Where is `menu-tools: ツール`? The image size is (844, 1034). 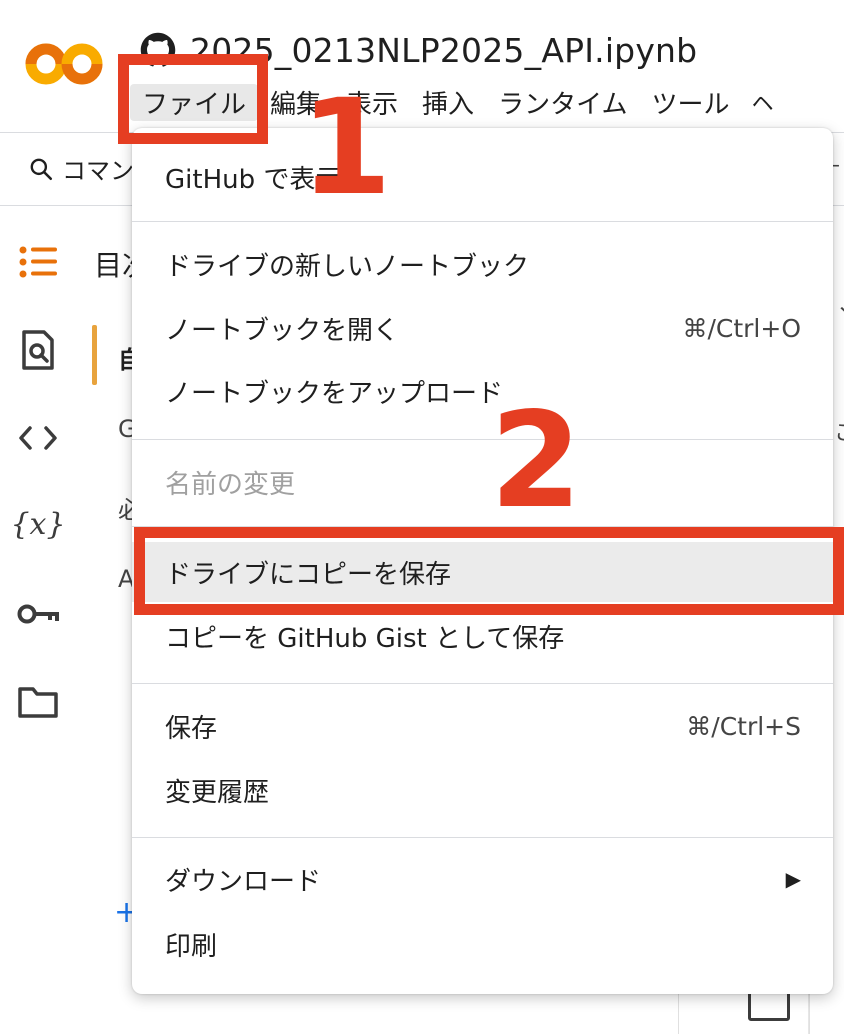 menu-tools: ツール is located at coordinates (691, 102).